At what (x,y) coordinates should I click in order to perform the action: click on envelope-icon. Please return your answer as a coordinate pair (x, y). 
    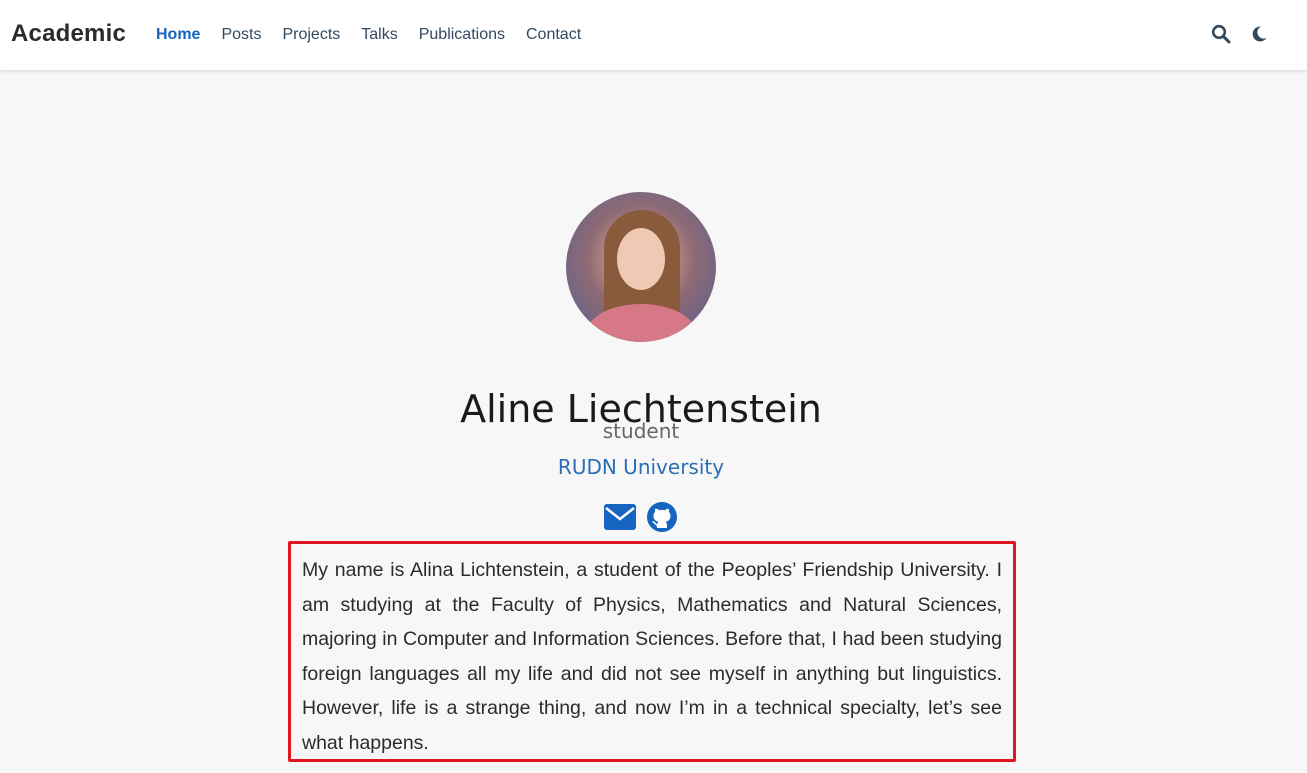
    Looking at the image, I should click on (620, 517).